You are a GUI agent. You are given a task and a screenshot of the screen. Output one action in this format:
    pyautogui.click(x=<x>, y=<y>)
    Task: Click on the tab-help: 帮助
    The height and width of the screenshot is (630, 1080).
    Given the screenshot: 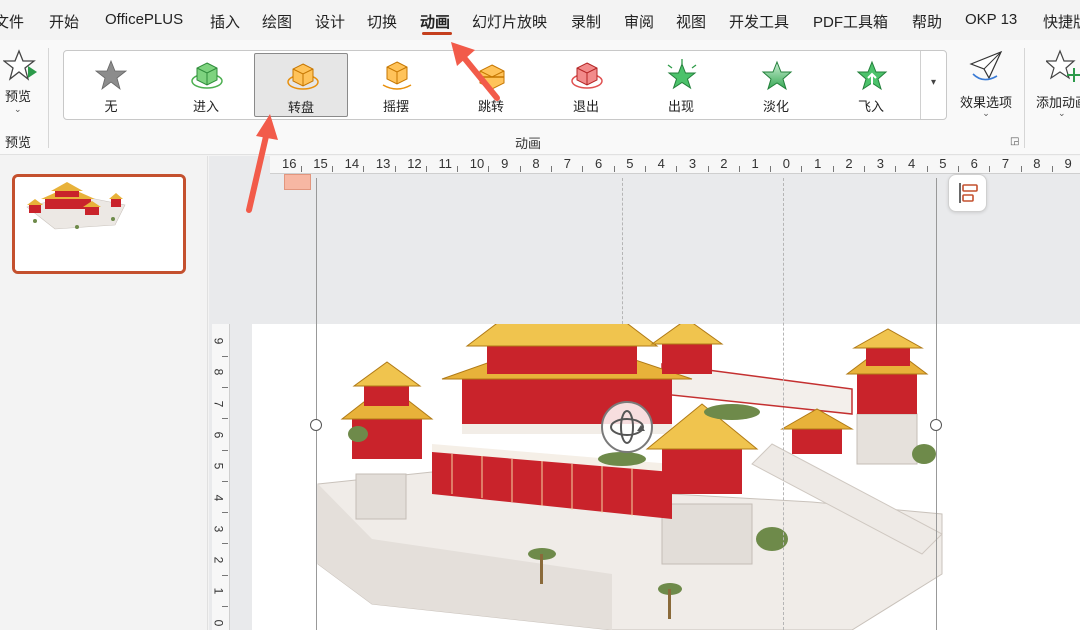 What is the action you would take?
    pyautogui.click(x=927, y=21)
    